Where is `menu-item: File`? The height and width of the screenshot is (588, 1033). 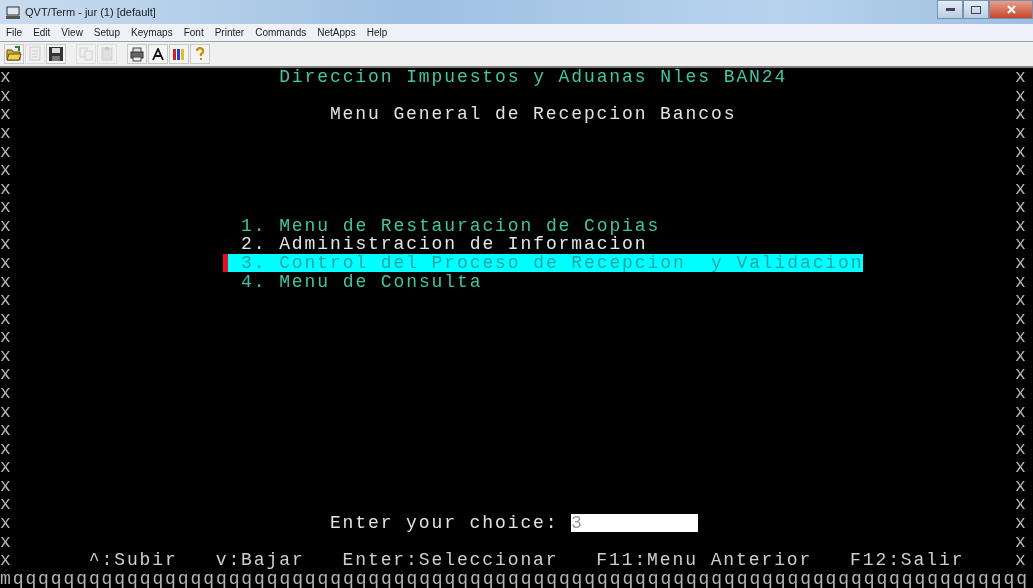 menu-item: File is located at coordinates (14, 32).